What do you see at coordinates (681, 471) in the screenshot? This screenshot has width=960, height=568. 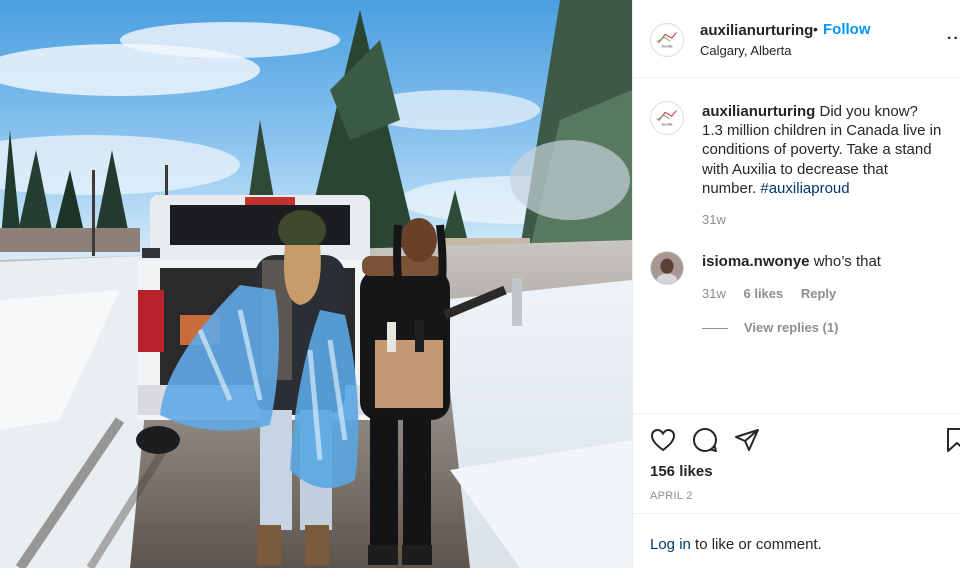 I see `like-count: 156 likes` at bounding box center [681, 471].